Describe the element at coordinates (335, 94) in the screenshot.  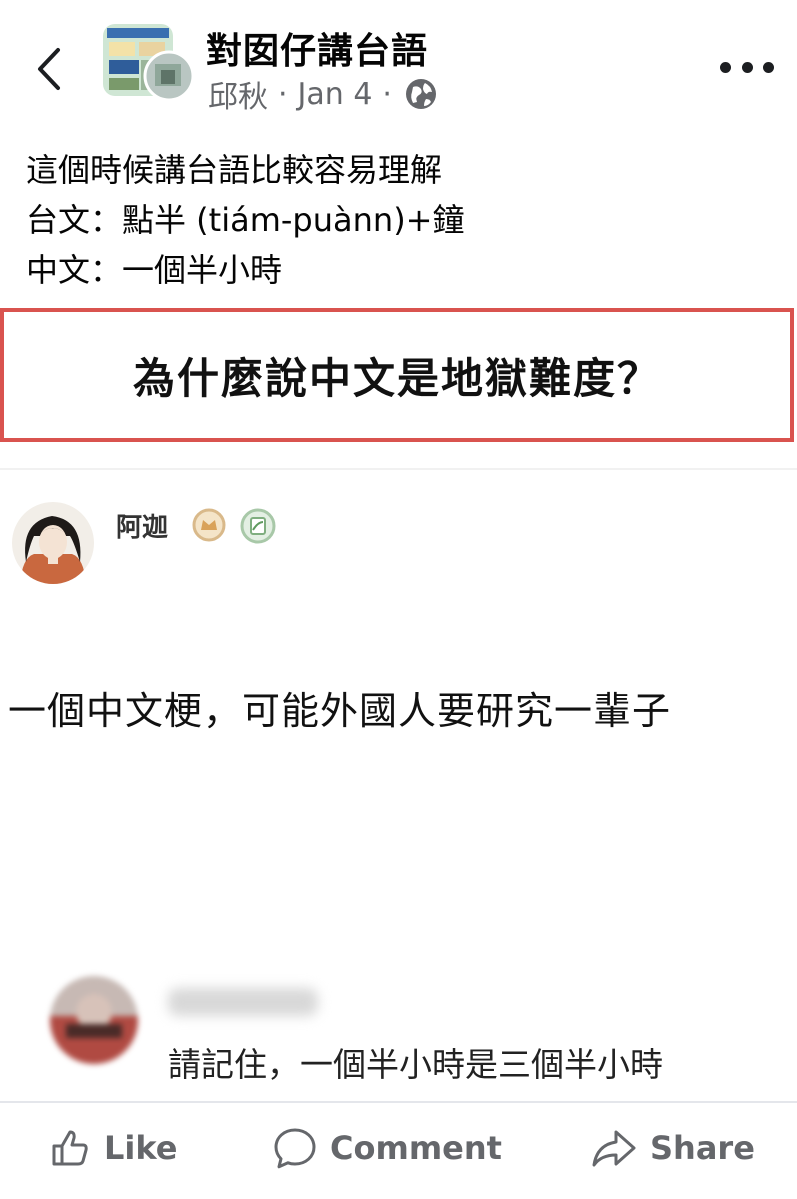
I see `post-date: Jan 4` at that location.